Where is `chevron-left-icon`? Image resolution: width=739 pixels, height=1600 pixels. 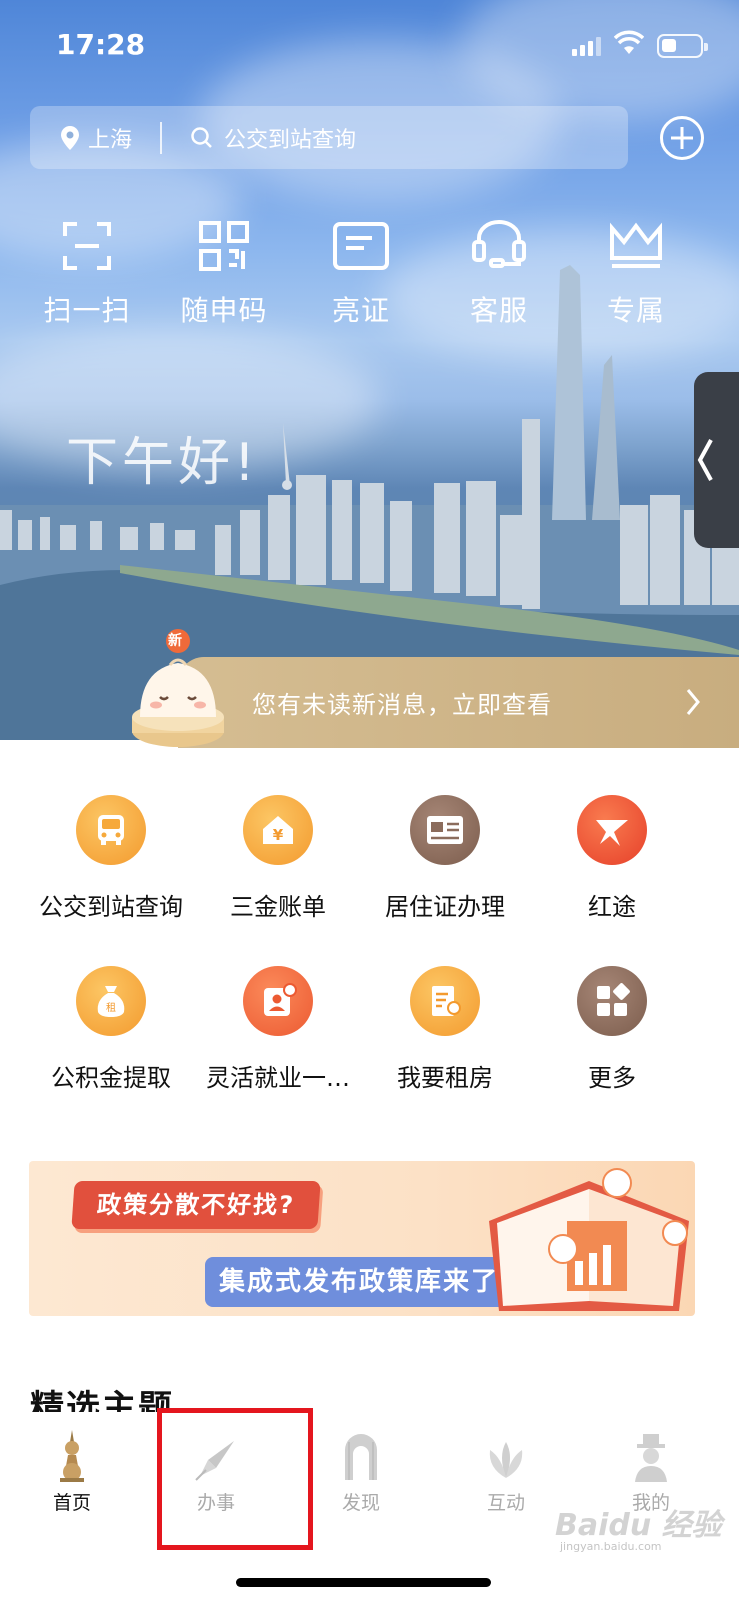 chevron-left-icon is located at coordinates (705, 460).